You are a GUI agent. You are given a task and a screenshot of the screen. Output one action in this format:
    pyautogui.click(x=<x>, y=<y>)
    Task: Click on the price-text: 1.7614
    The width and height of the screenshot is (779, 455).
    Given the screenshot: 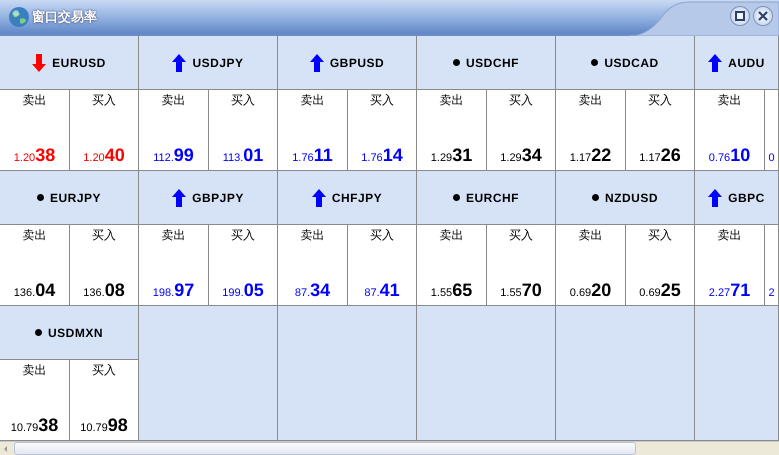 What is the action you would take?
    pyautogui.click(x=382, y=155)
    